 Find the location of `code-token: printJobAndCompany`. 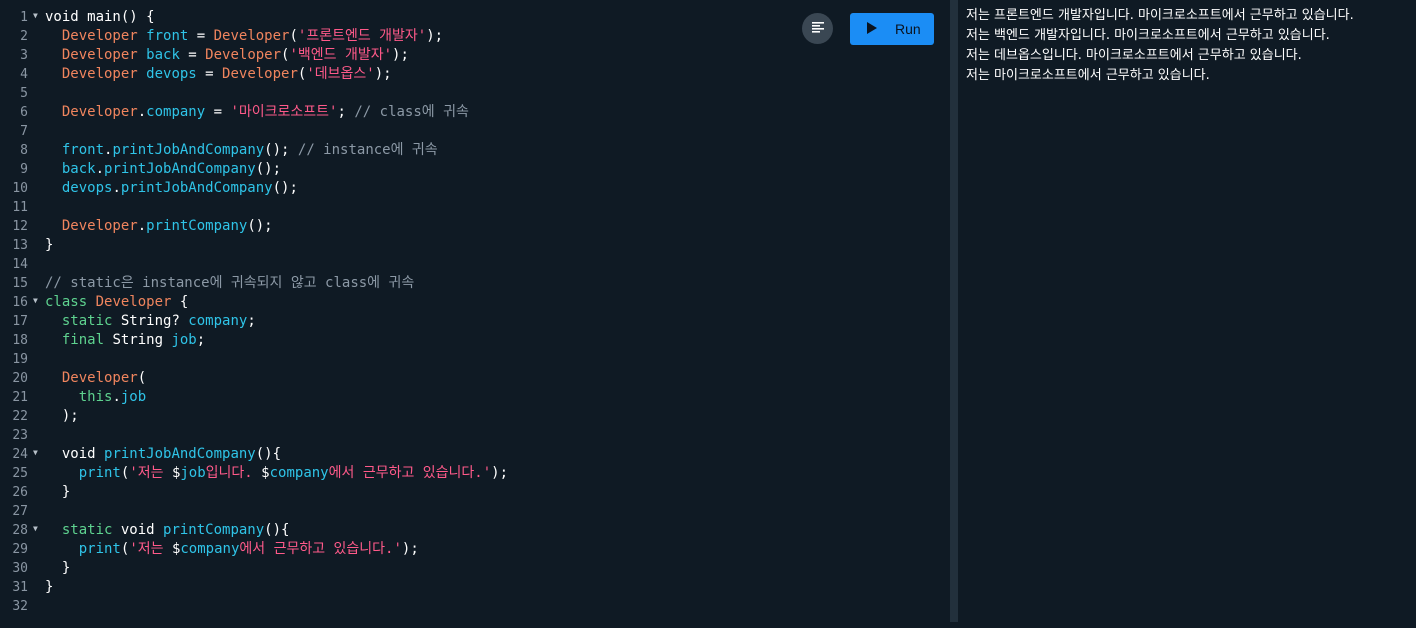

code-token: printJobAndCompany is located at coordinates (196, 188).